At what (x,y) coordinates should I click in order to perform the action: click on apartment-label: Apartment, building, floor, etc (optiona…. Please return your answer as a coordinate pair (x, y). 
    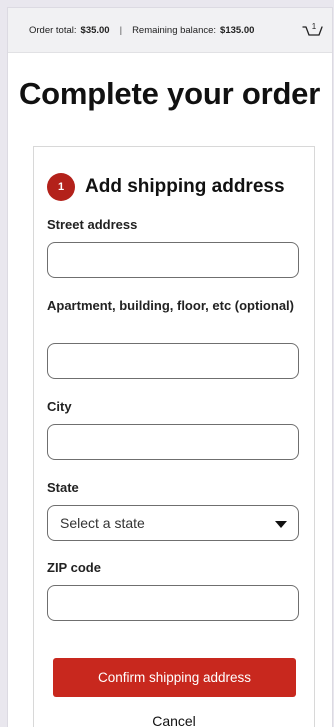
    Looking at the image, I should click on (170, 305).